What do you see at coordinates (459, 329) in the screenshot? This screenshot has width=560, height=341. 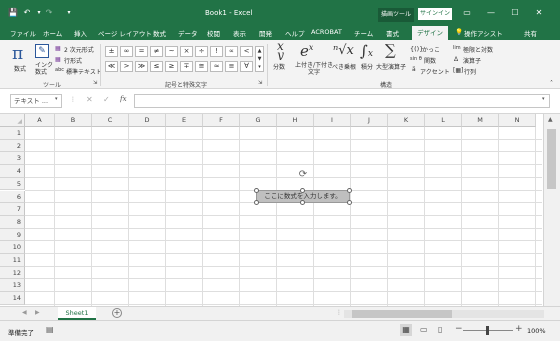 I see `zoom-out-icon: −` at bounding box center [459, 329].